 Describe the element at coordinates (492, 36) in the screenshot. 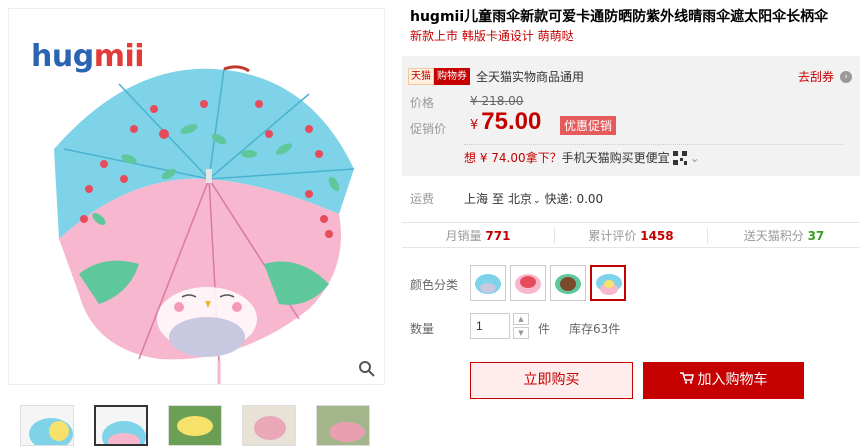

I see `product-subtitle: 新款上市 韩版卡通设计 萌萌哒` at that location.